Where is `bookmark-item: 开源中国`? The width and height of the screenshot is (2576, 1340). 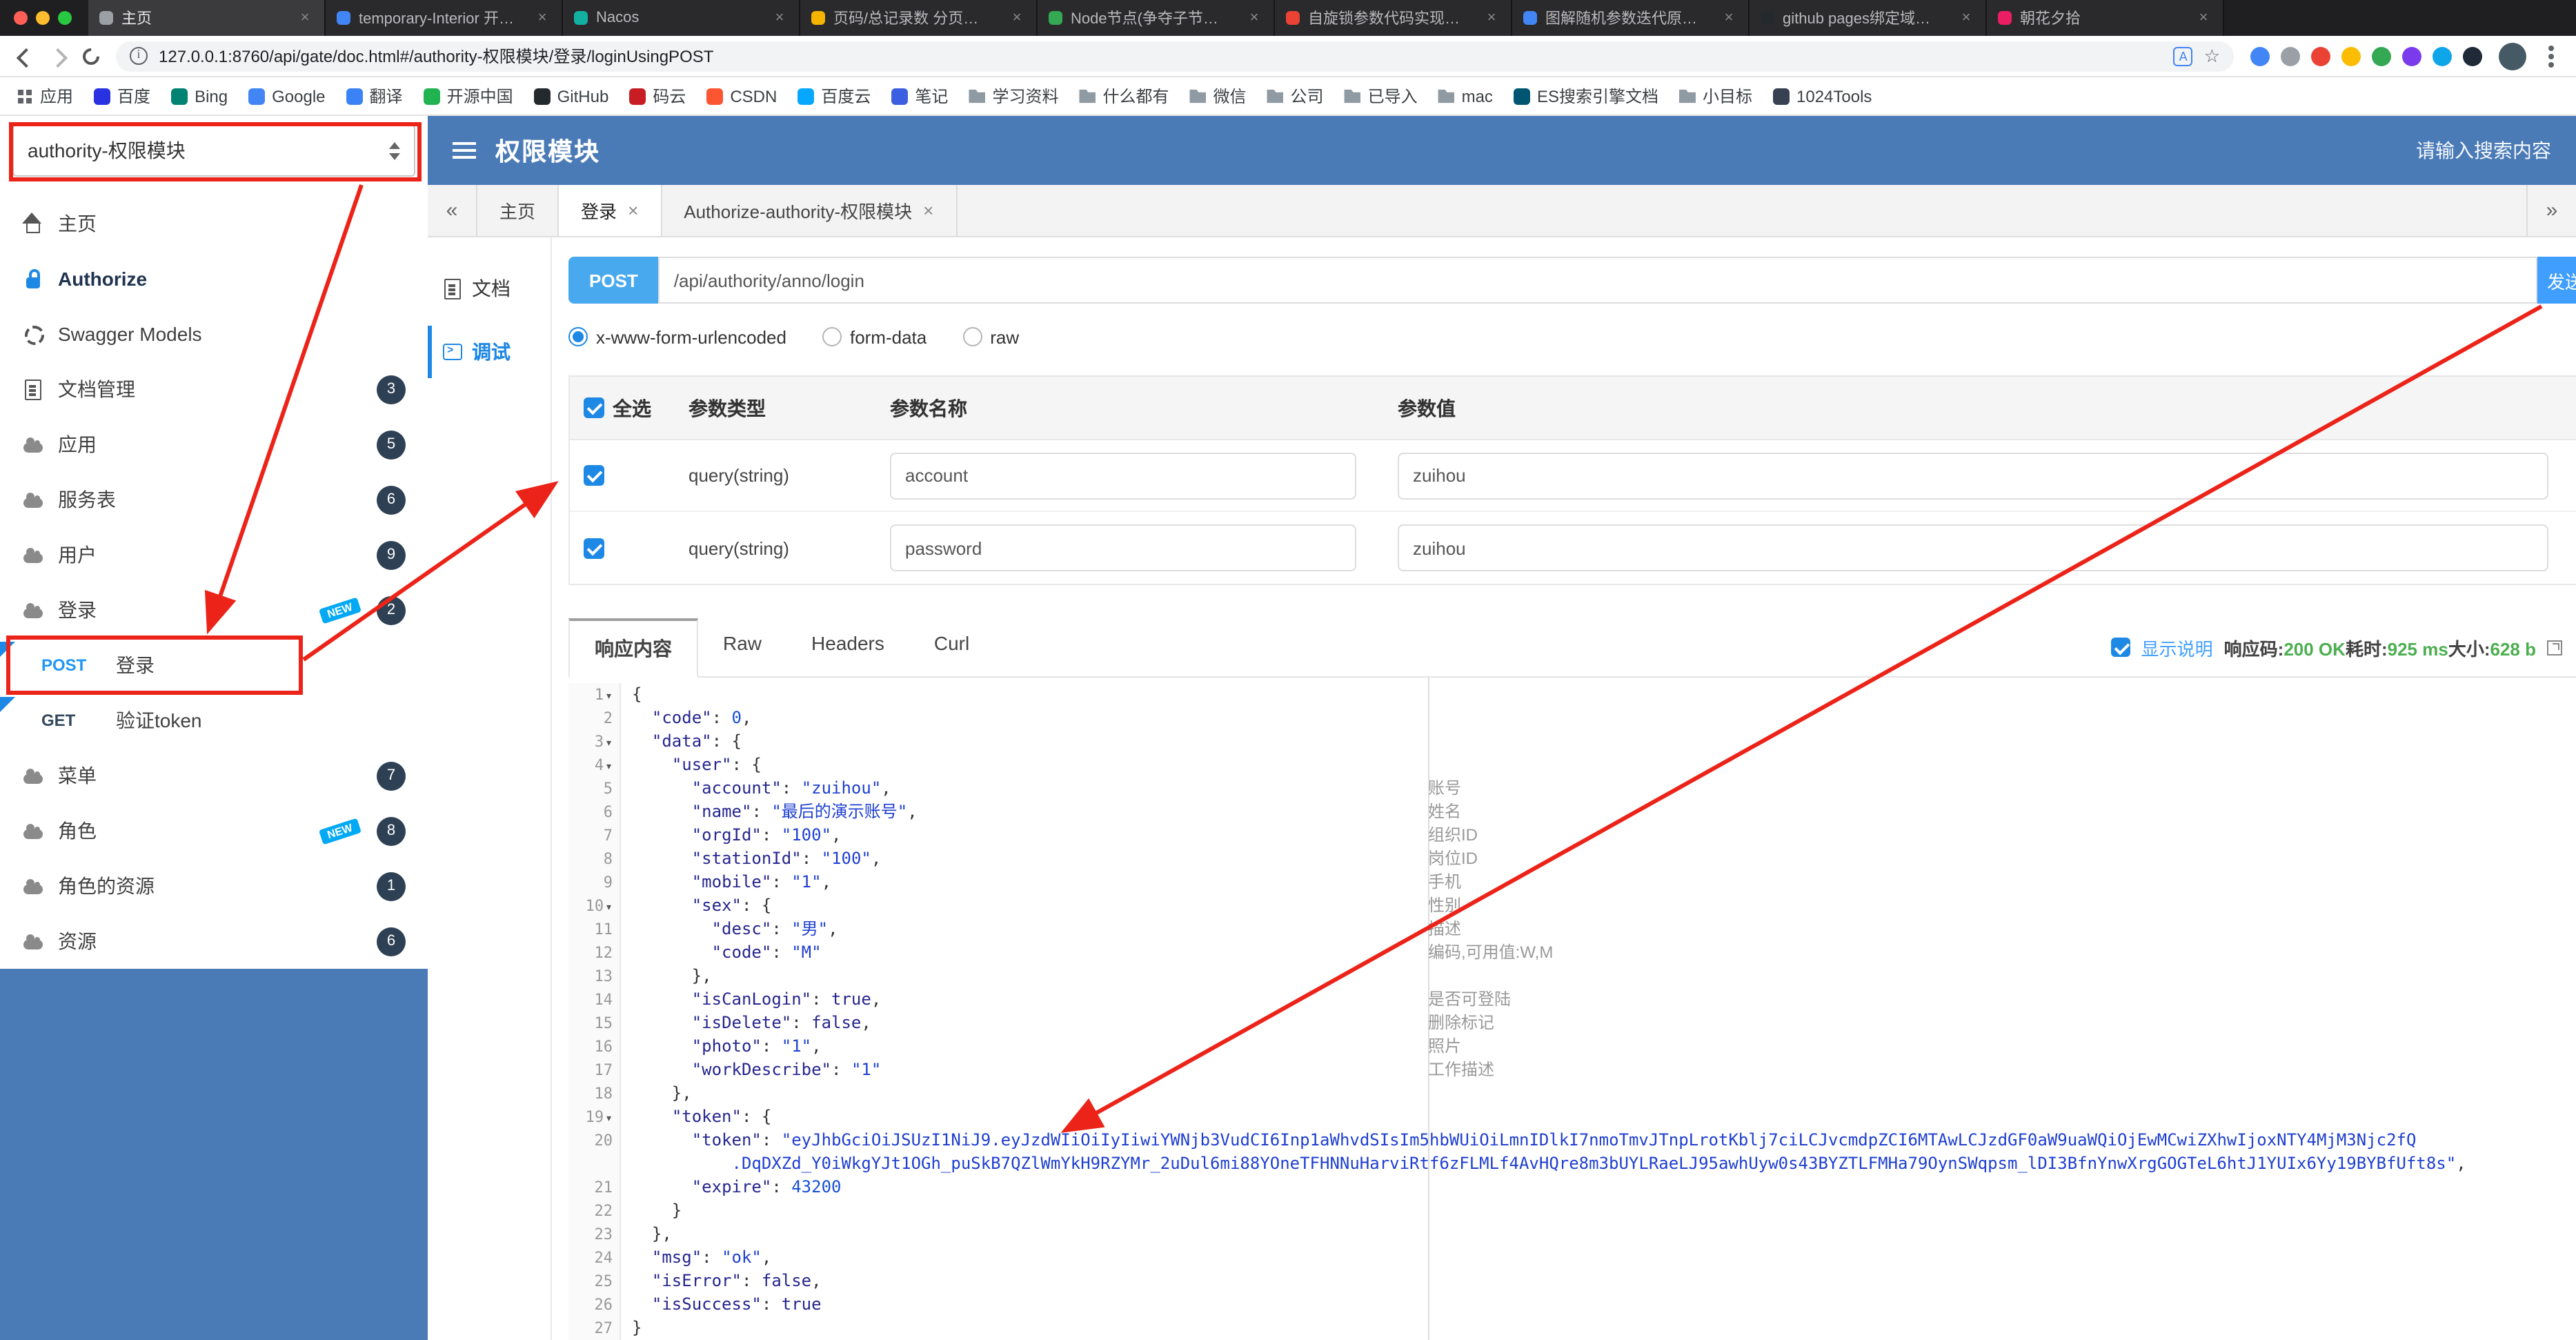 bookmark-item: 开源中国 is located at coordinates (468, 96).